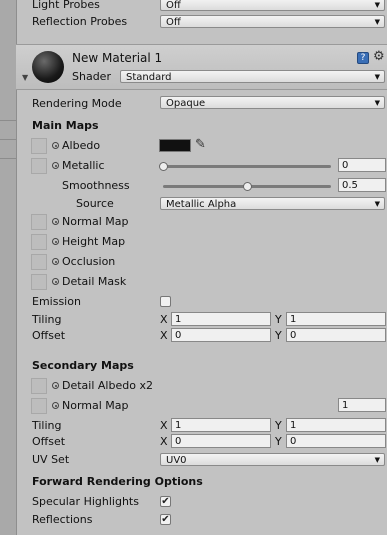  I want to click on main-offset-x-label: X, so click(164, 335).